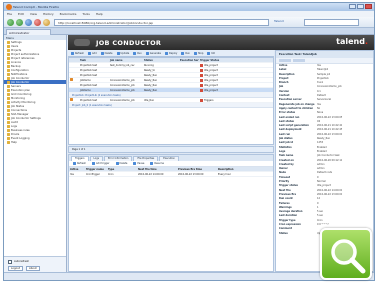 This screenshot has height=287, width=381. What do you see at coordinates (153, 53) in the screenshot?
I see `toolbar-button: Generate` at bounding box center [153, 53].